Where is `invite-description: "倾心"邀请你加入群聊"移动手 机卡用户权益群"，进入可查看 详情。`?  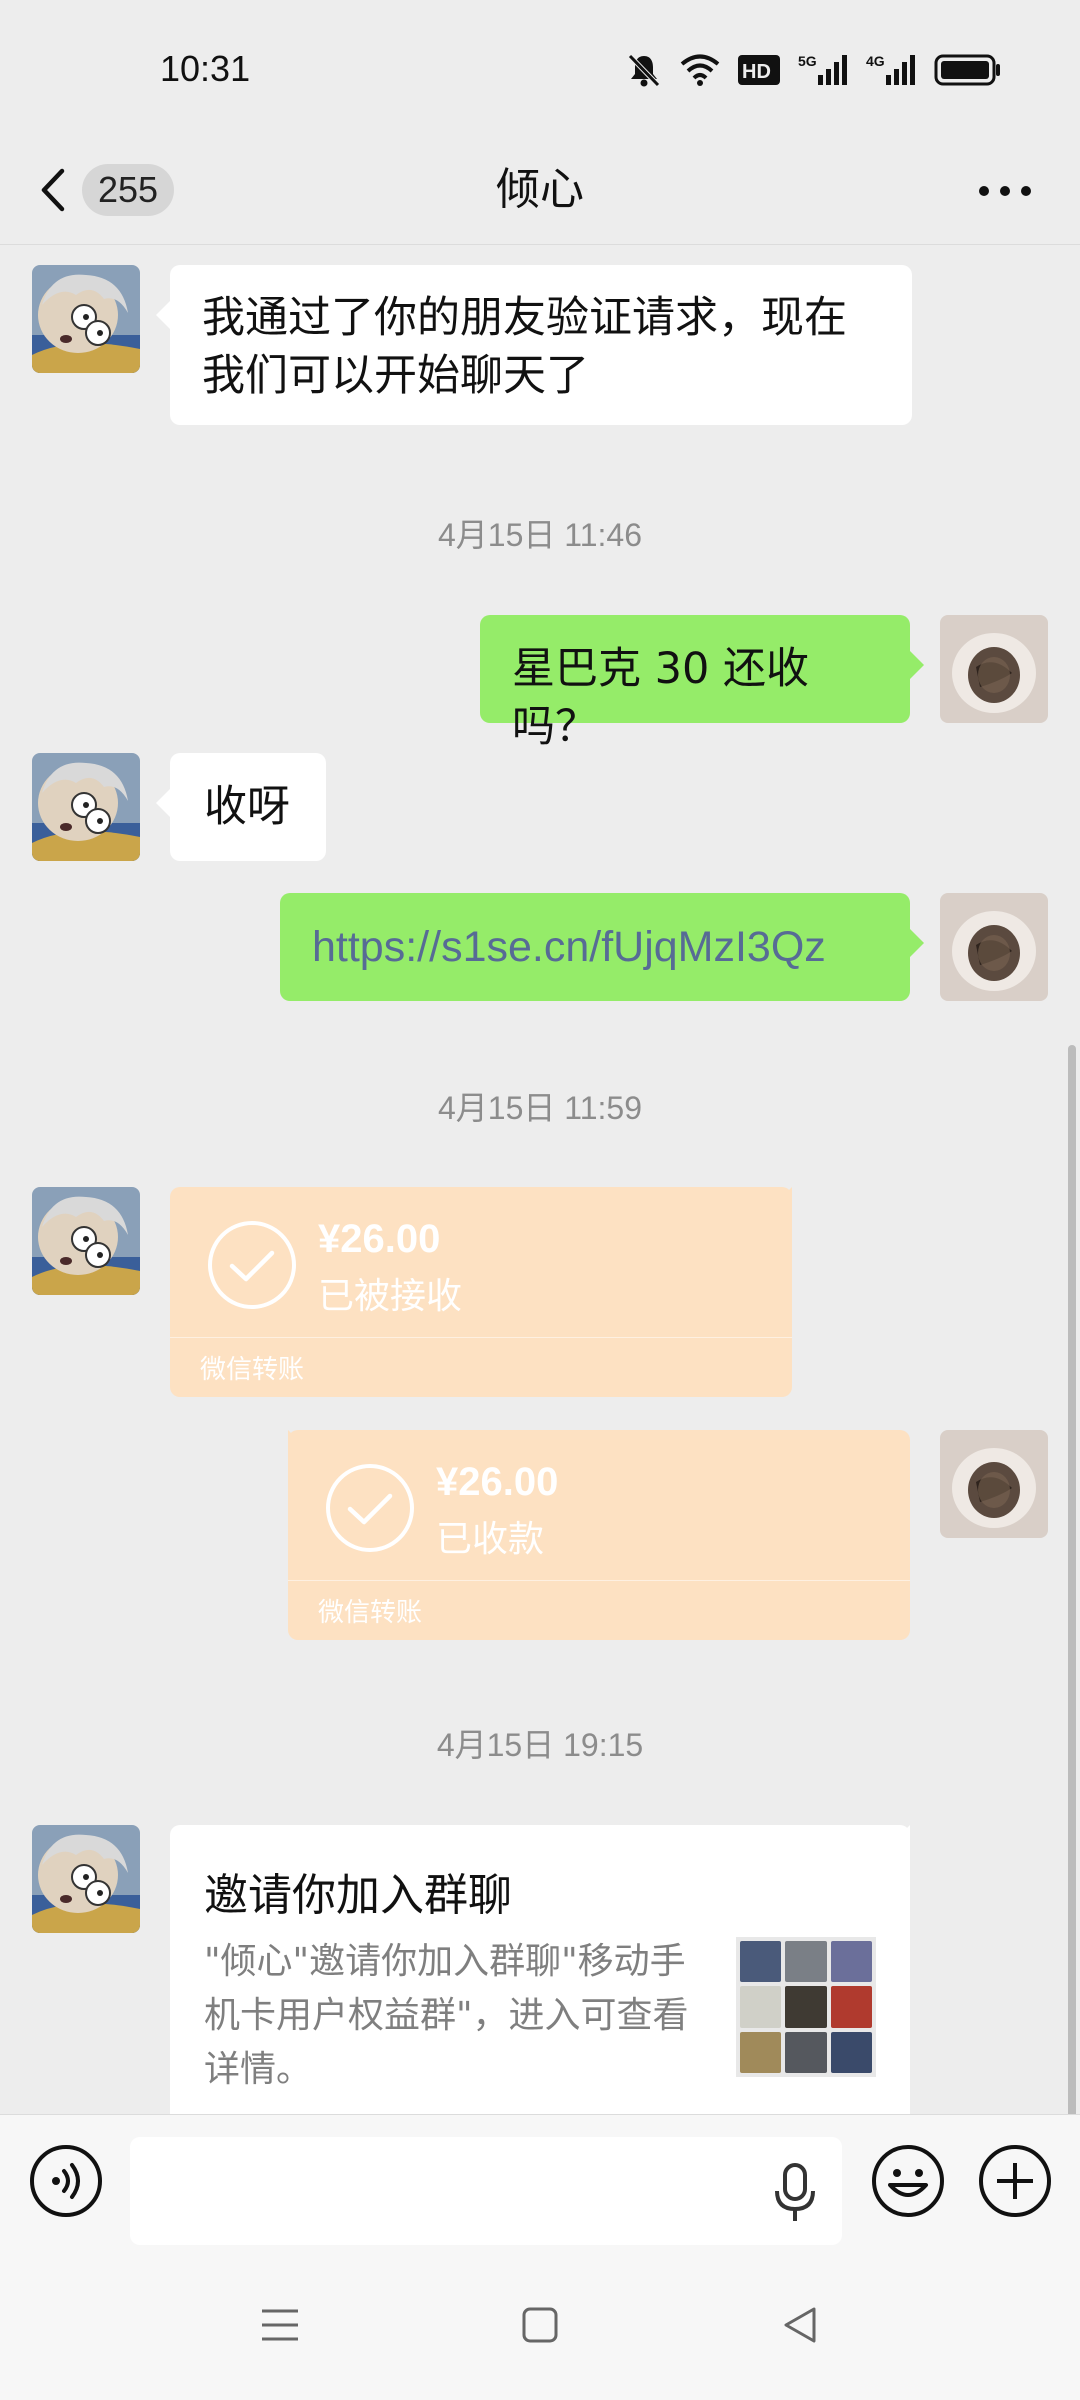 invite-description: "倾心"邀请你加入群聊"移动手 机卡用户权益群"，进入可查看 详情。 is located at coordinates (446, 2015).